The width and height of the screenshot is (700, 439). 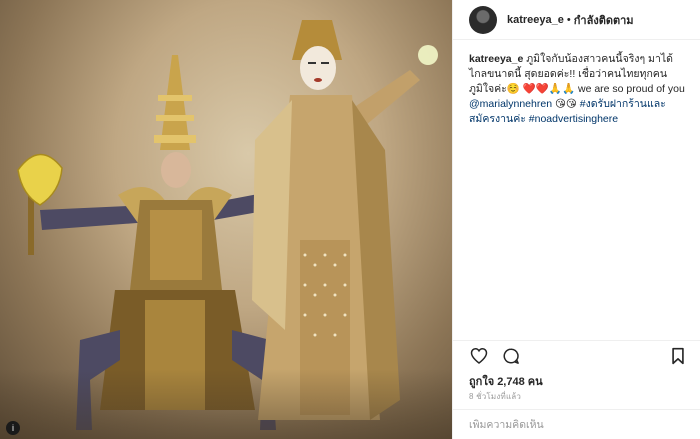 I want to click on comment-box, so click(x=576, y=424).